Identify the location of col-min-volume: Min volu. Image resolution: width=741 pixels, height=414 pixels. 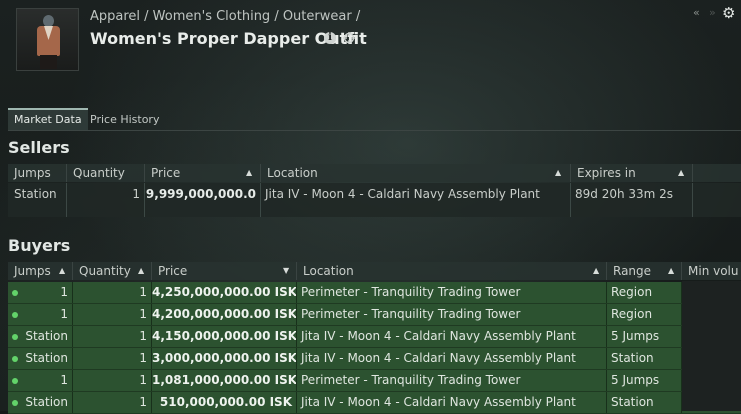
(711, 271).